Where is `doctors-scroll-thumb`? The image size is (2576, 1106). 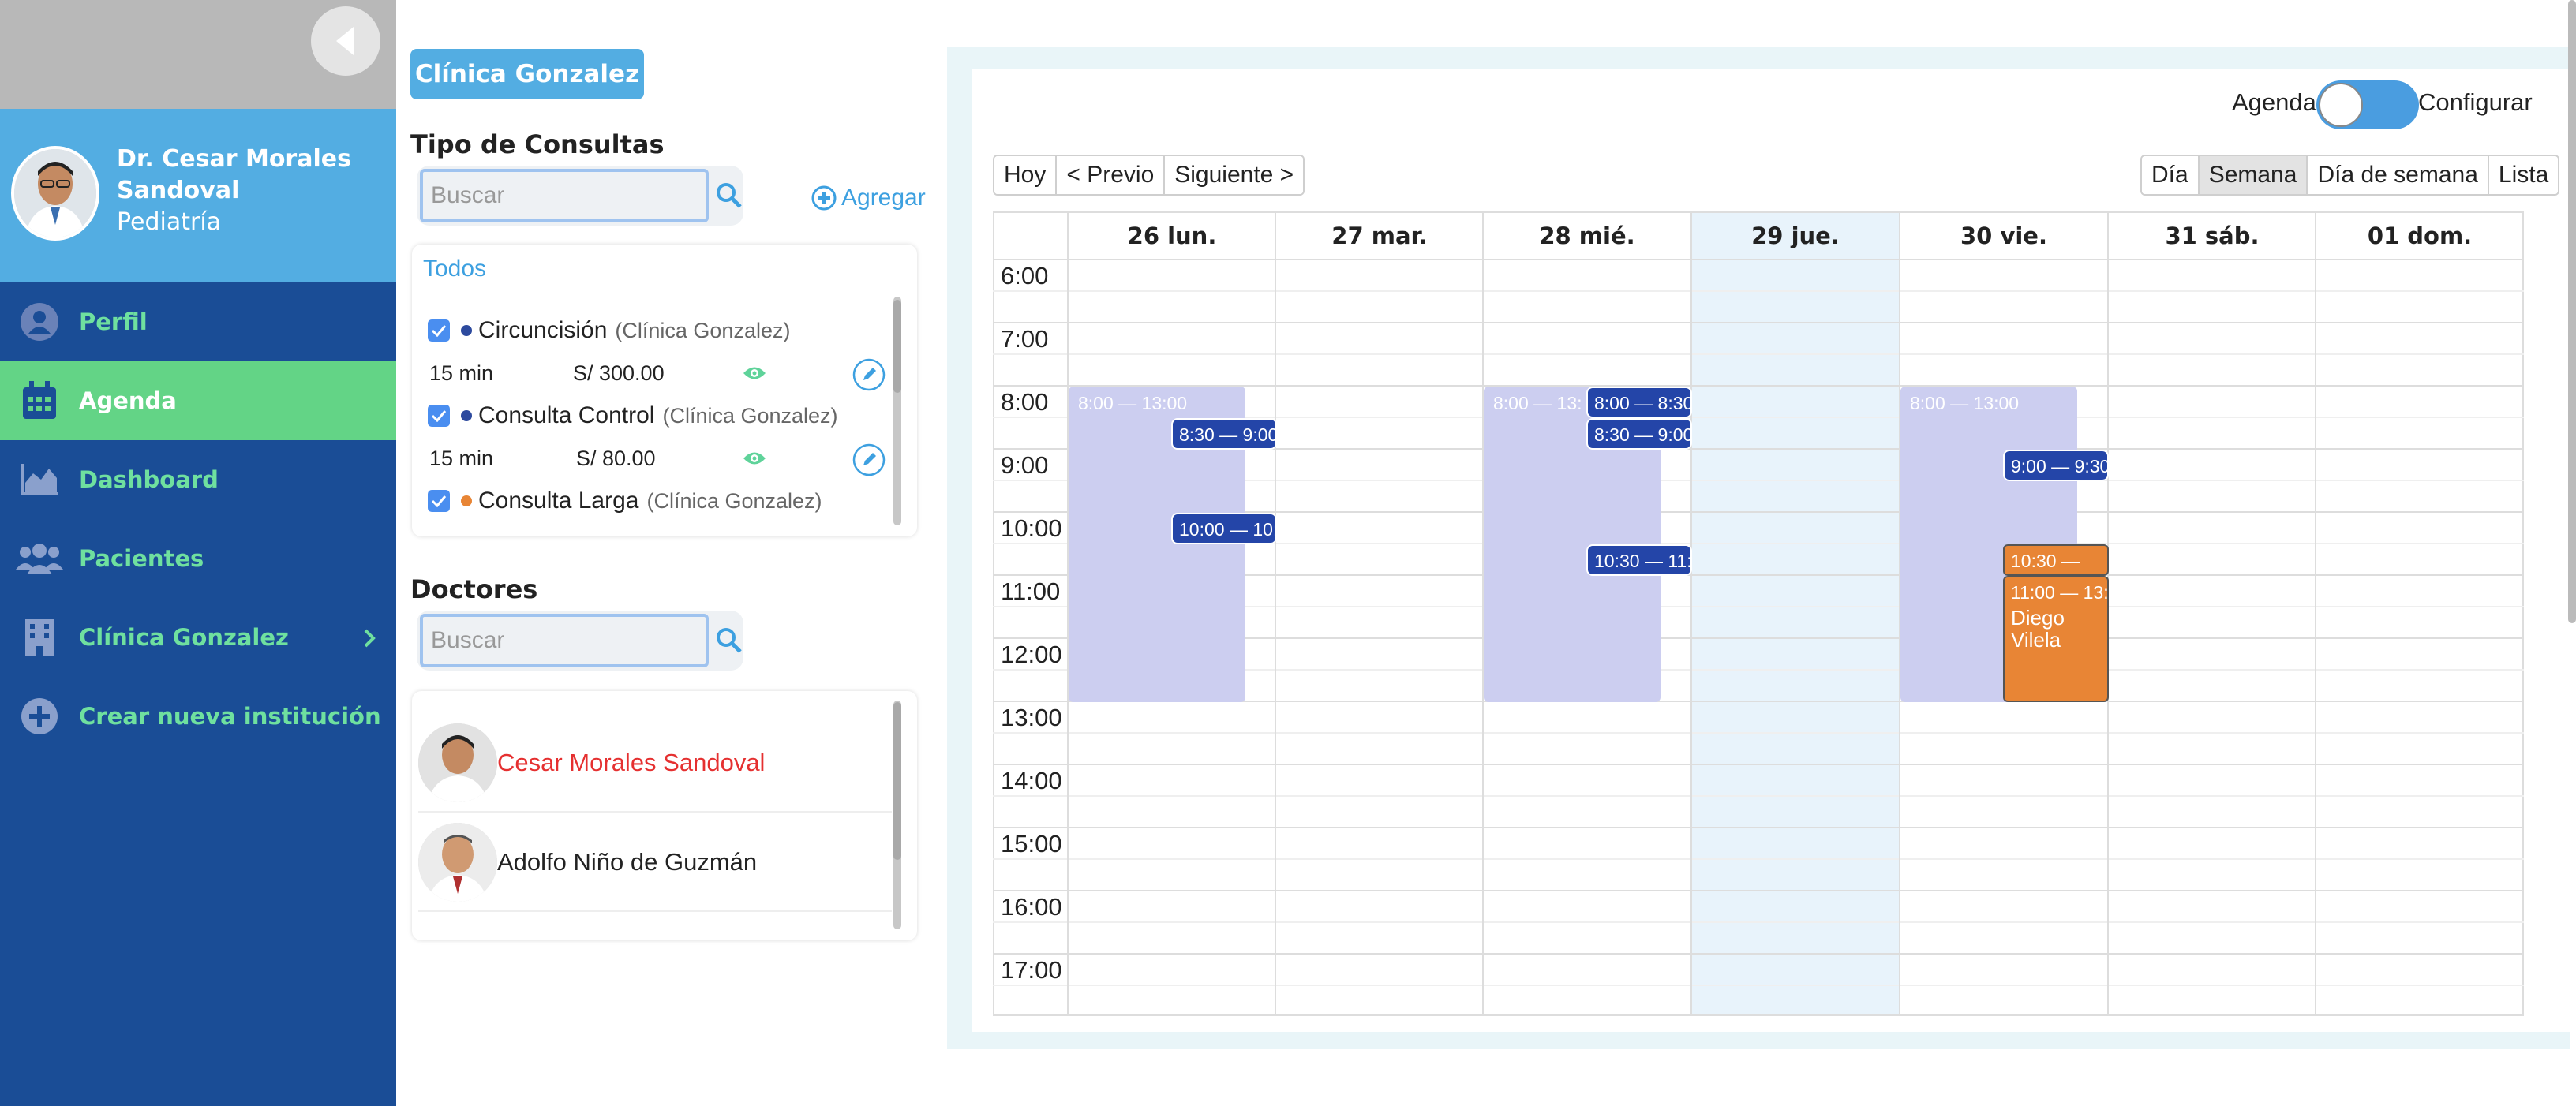 doctors-scroll-thumb is located at coordinates (897, 781).